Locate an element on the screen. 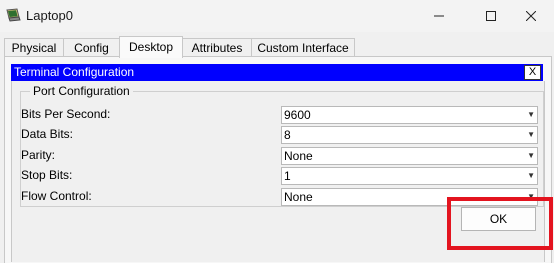  terminal-config-header: Terminal Configuration X is located at coordinates (277, 72).